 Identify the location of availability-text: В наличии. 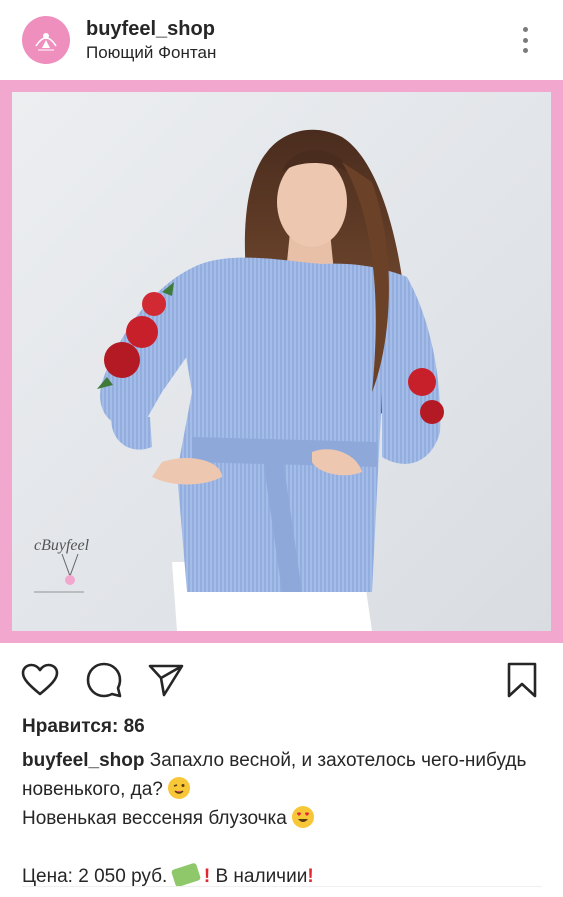
(261, 876).